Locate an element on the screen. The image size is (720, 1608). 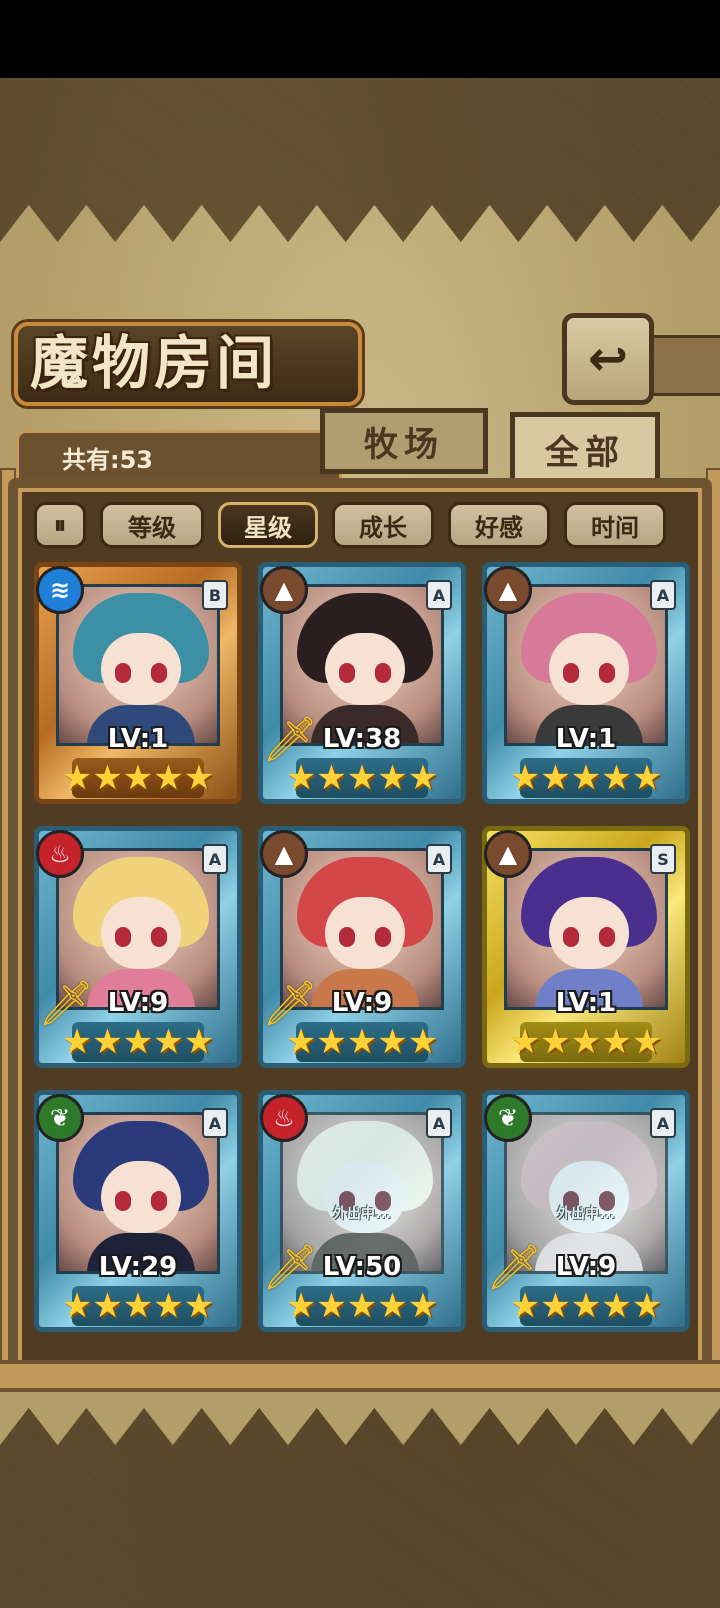
monster-level: LV:9 is located at coordinates (362, 1003).